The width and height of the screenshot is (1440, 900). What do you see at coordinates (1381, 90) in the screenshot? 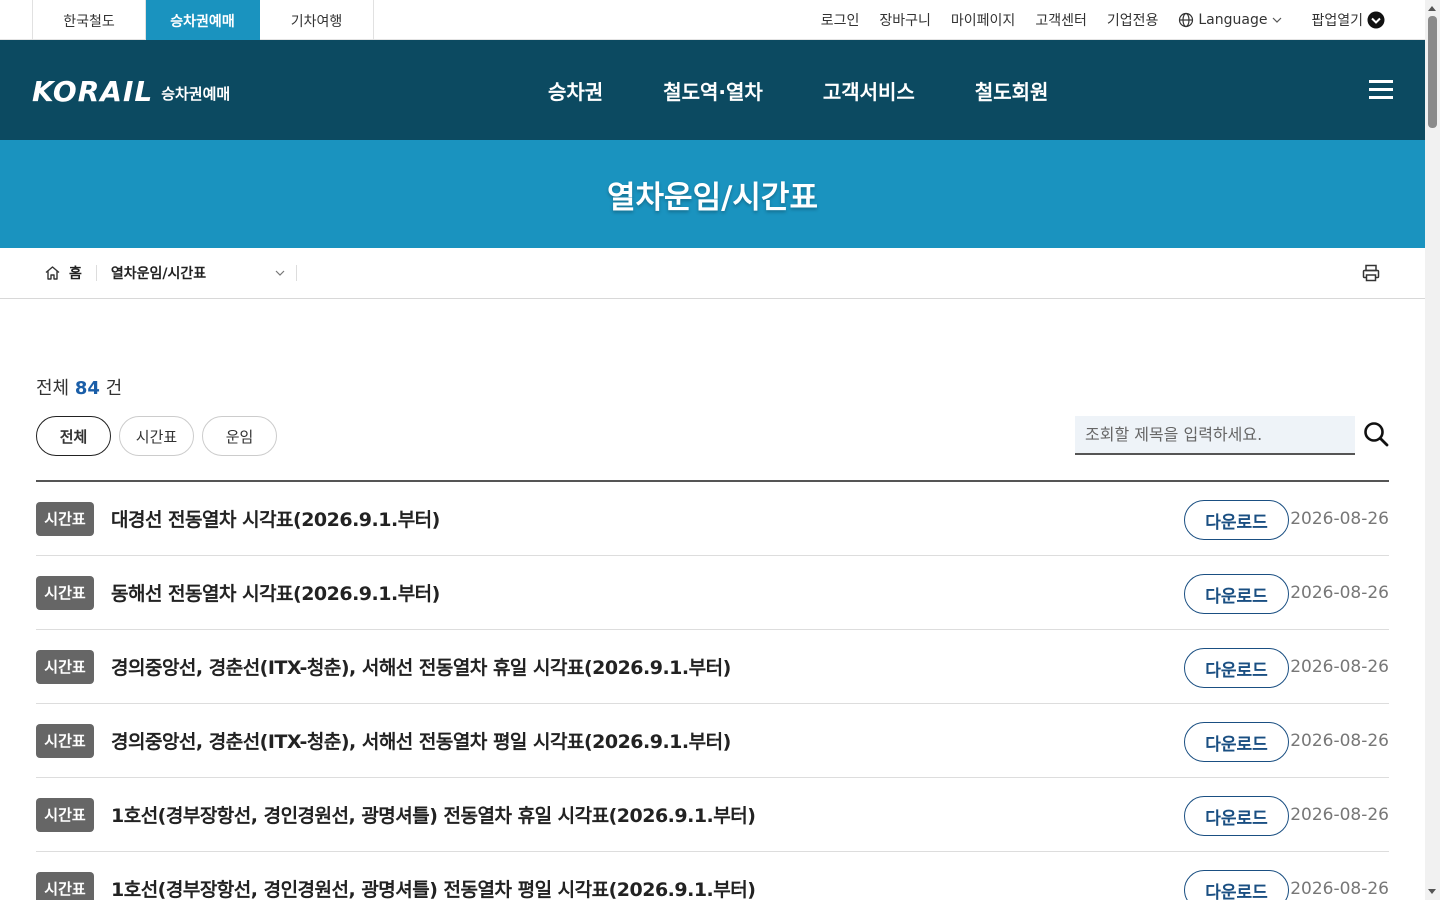
I see `hamburger-menu-icon` at bounding box center [1381, 90].